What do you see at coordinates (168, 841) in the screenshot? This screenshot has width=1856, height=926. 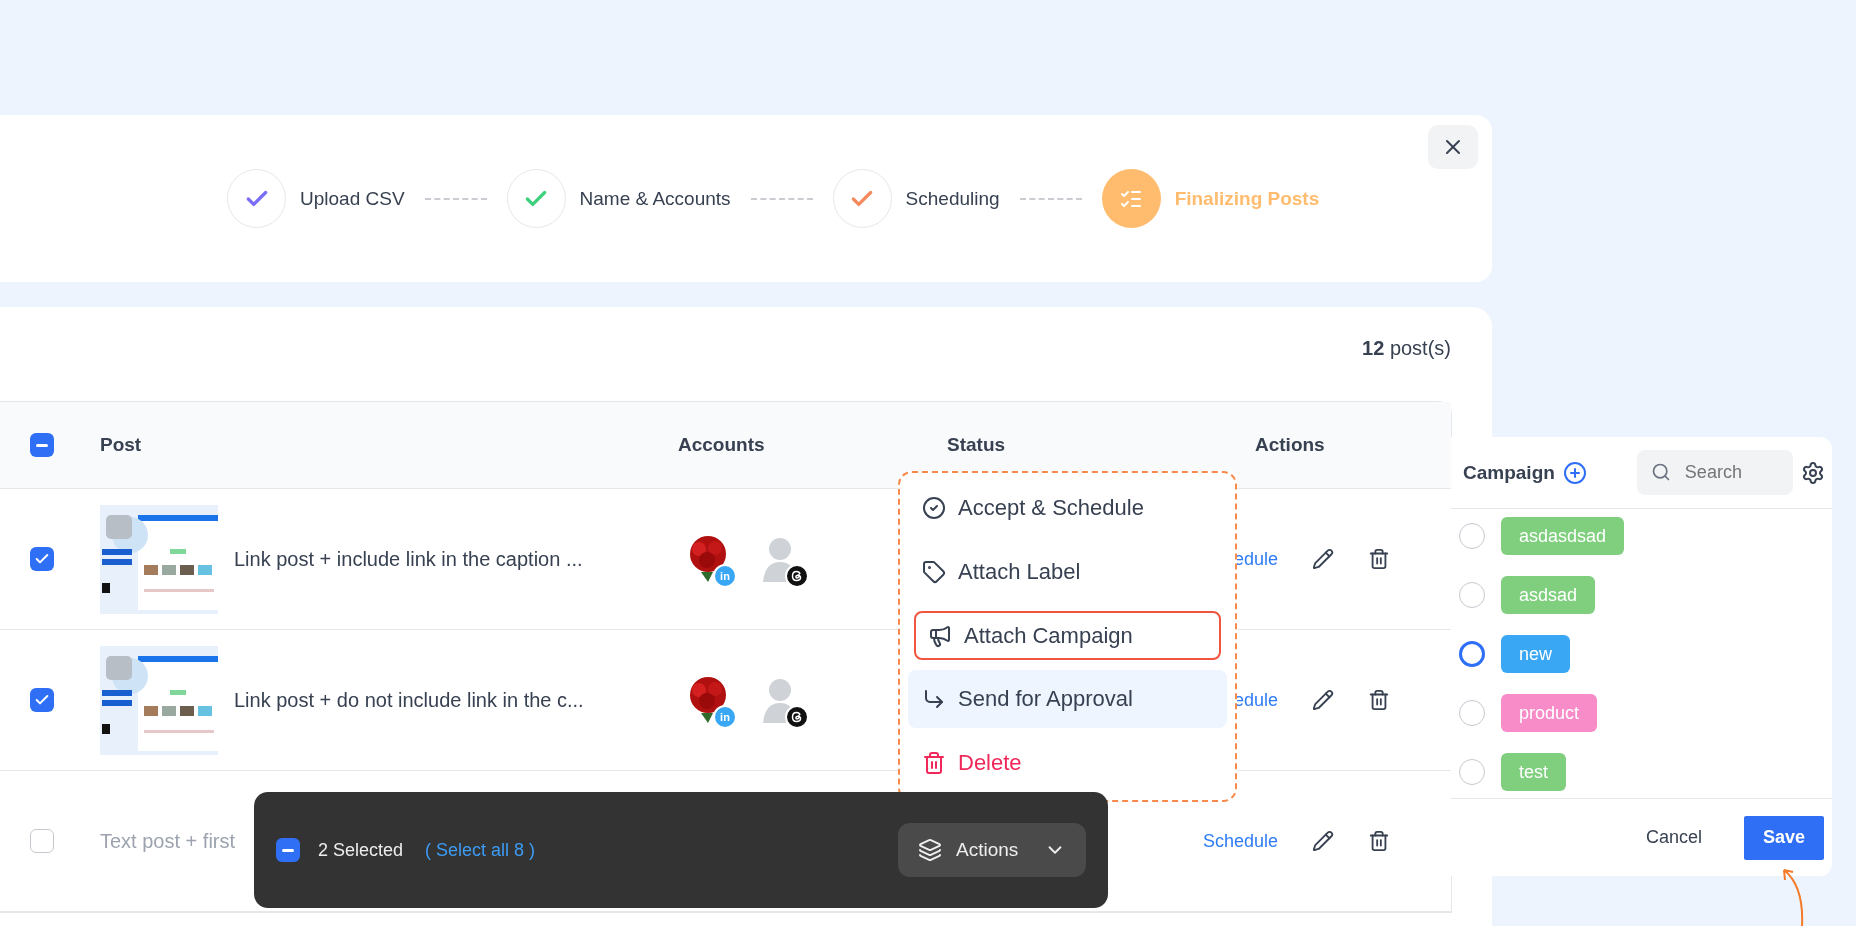 I see `post-text: Text post + first` at bounding box center [168, 841].